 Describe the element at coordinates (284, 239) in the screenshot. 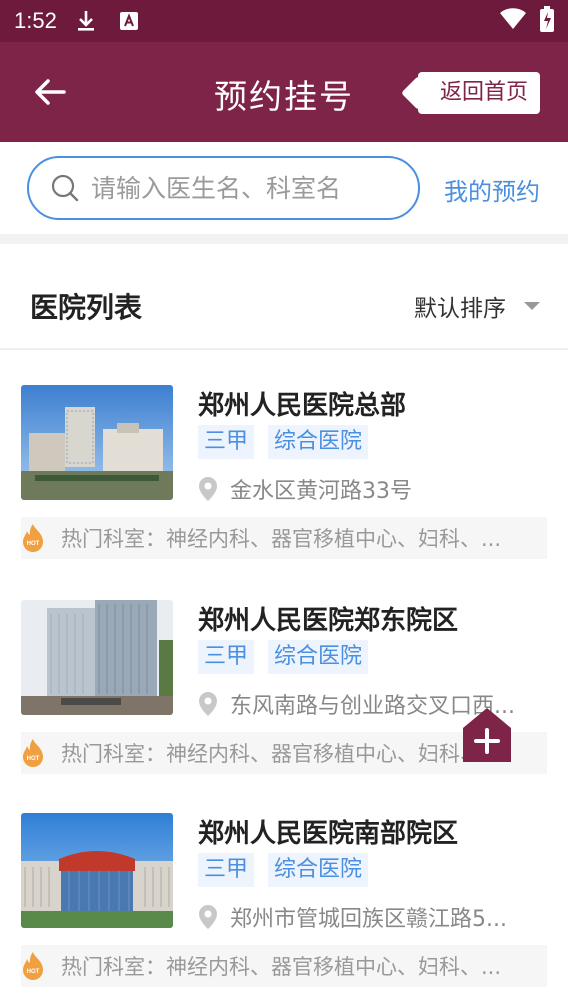

I see `section-divider` at that location.